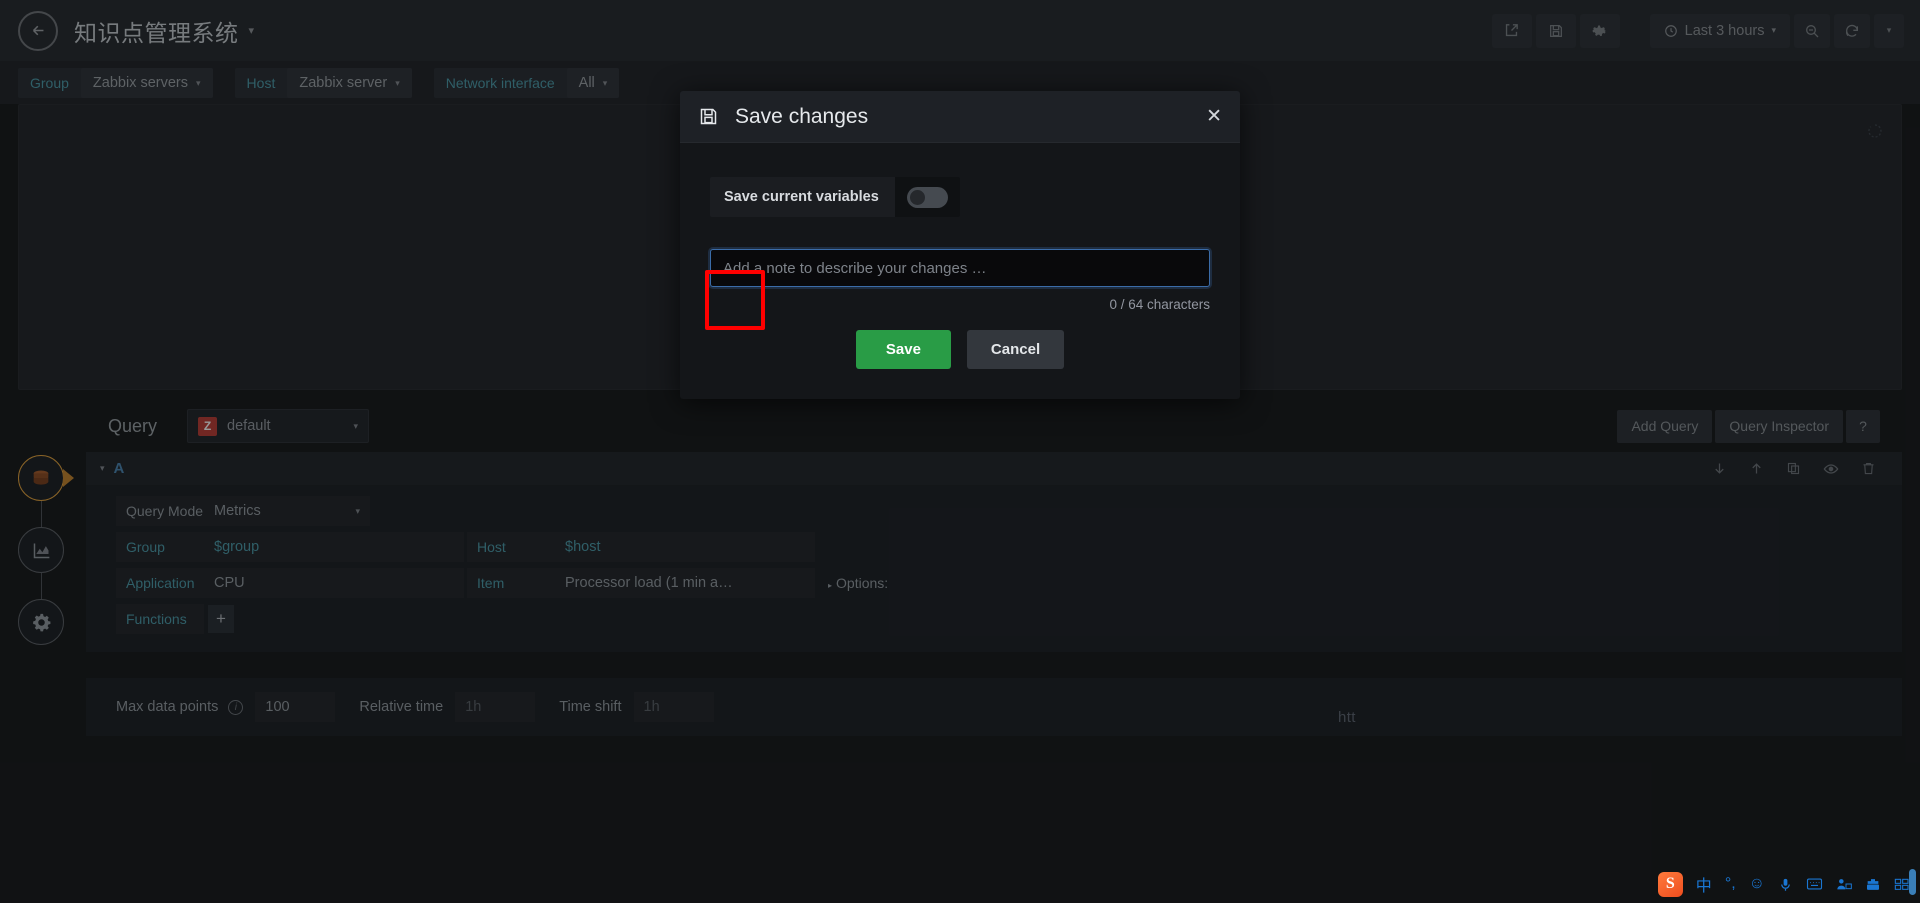 This screenshot has height=903, width=1920. Describe the element at coordinates (1159, 304) in the screenshot. I see `character-counter: 0 / 64 characters` at that location.